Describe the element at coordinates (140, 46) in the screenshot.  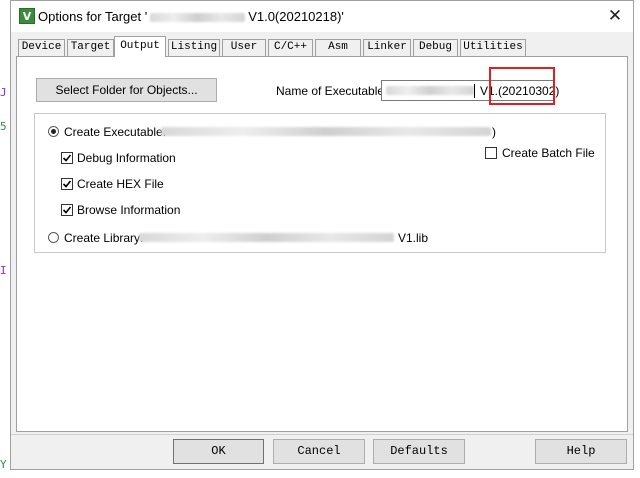
I see `tab-output: Output` at that location.